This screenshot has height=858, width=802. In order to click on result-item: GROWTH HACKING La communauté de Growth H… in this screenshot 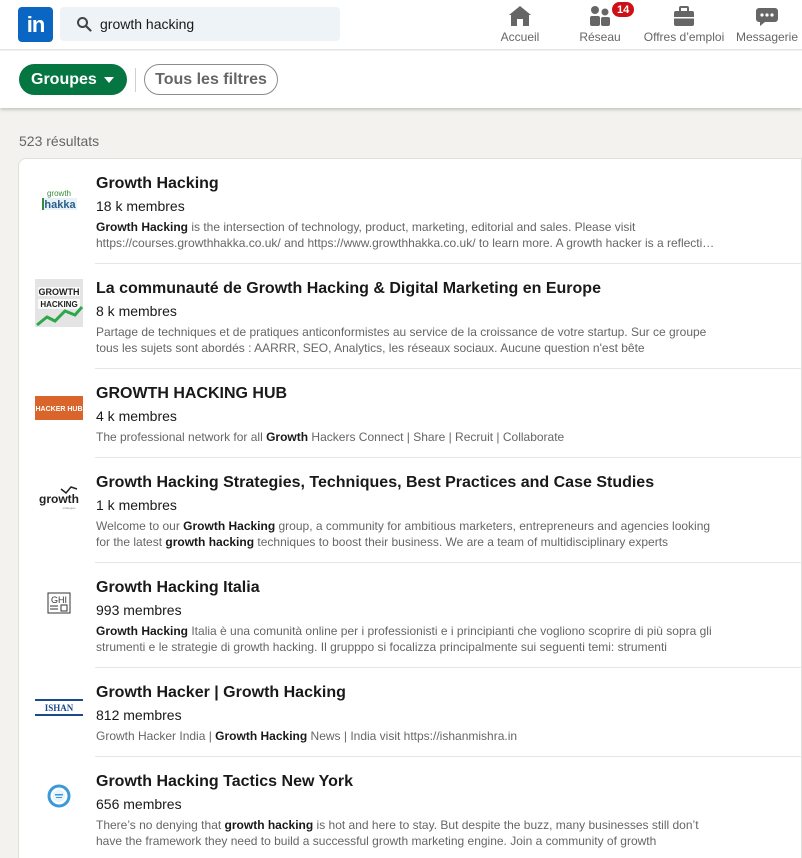, I will do `click(410, 316)`.